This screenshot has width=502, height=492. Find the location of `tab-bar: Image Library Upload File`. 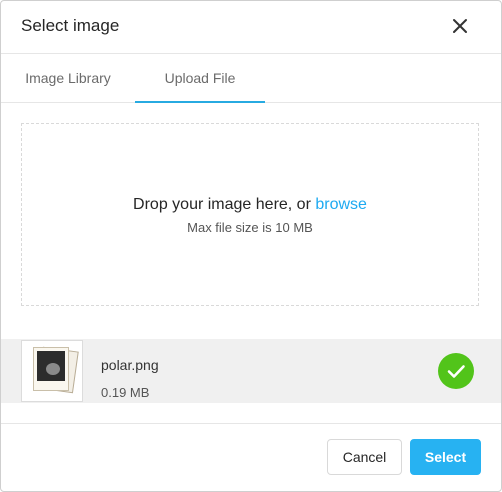

tab-bar: Image Library Upload File is located at coordinates (251, 78).